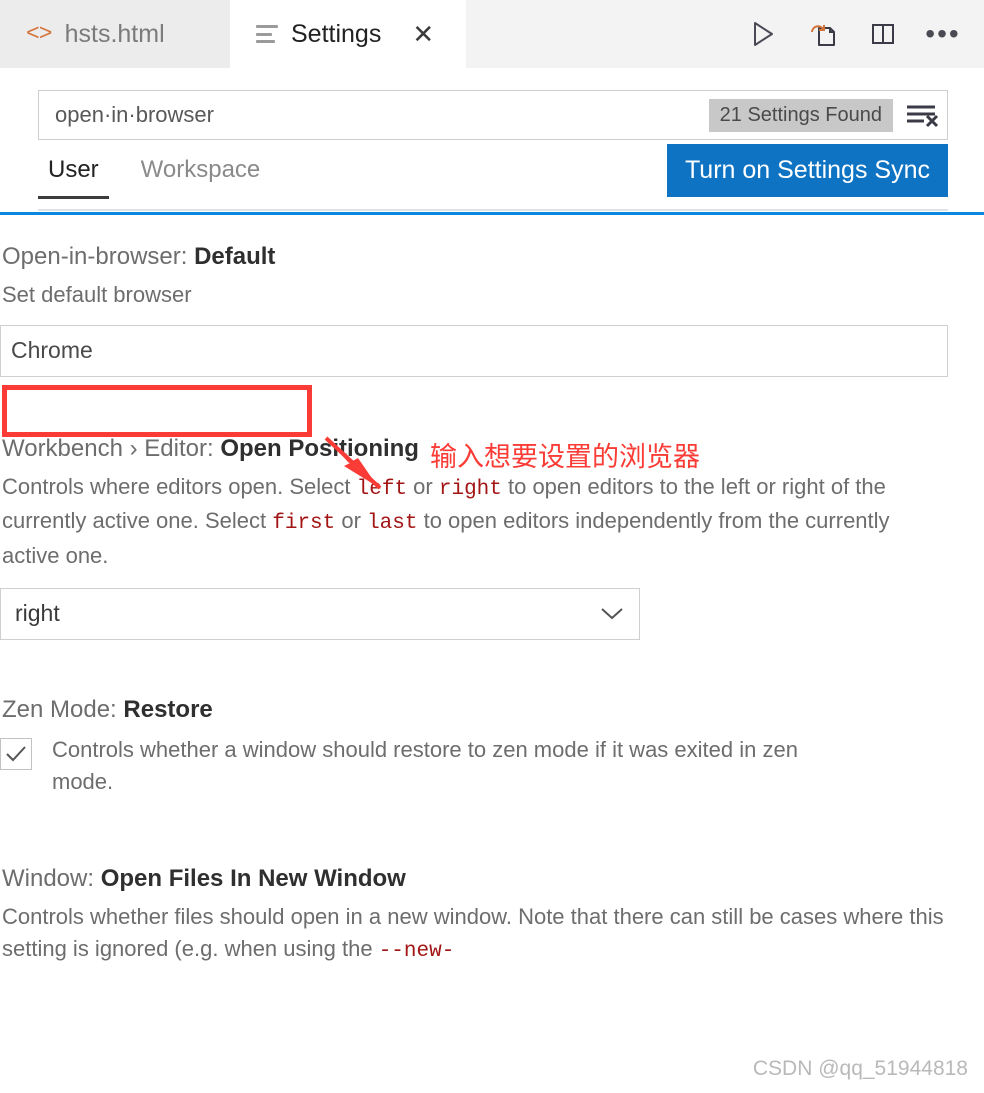  What do you see at coordinates (73, 177) in the screenshot?
I see `tab-user: User` at bounding box center [73, 177].